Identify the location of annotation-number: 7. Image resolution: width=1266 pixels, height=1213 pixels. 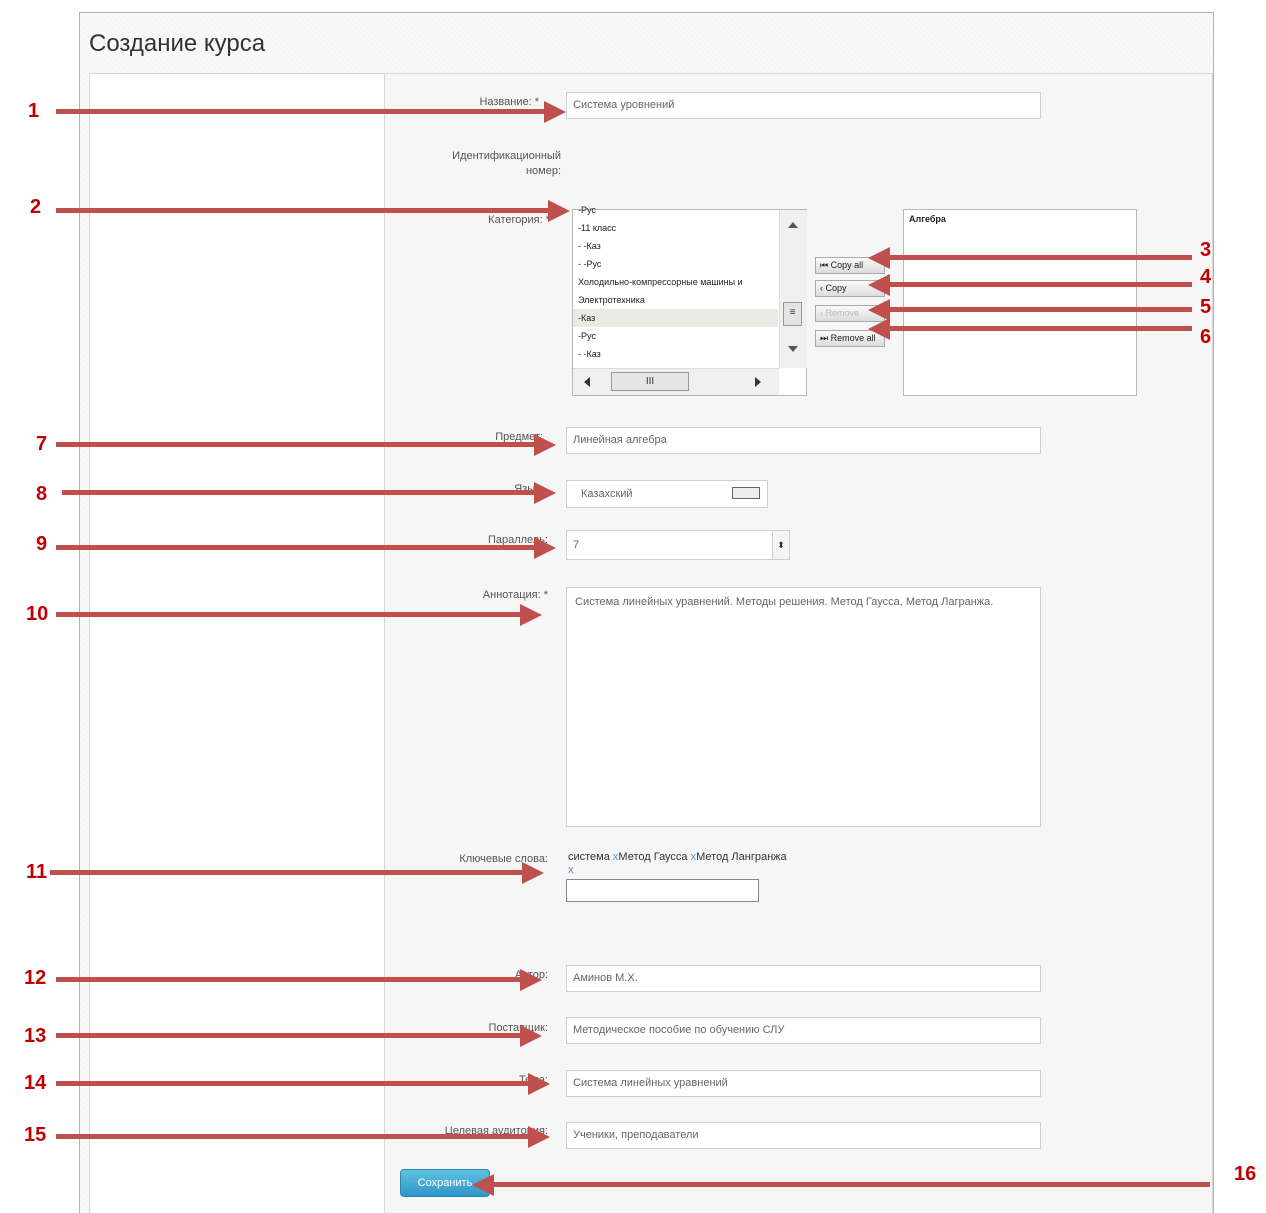
(42, 444).